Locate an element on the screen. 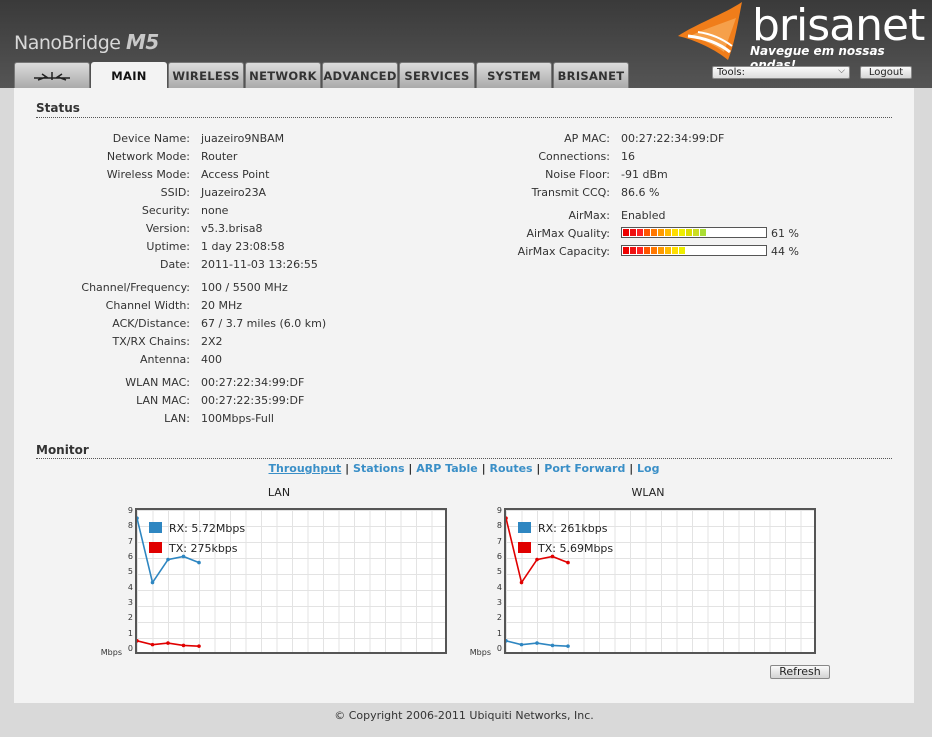  tools-select-label: Tools: is located at coordinates (731, 72).